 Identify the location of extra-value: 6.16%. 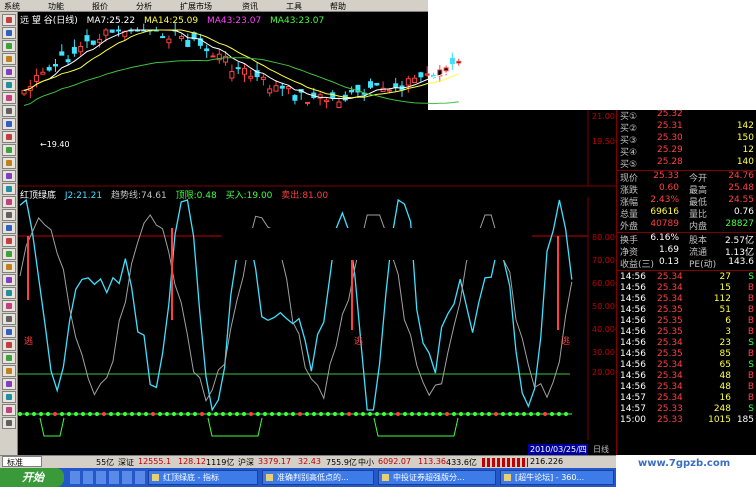
(664, 238).